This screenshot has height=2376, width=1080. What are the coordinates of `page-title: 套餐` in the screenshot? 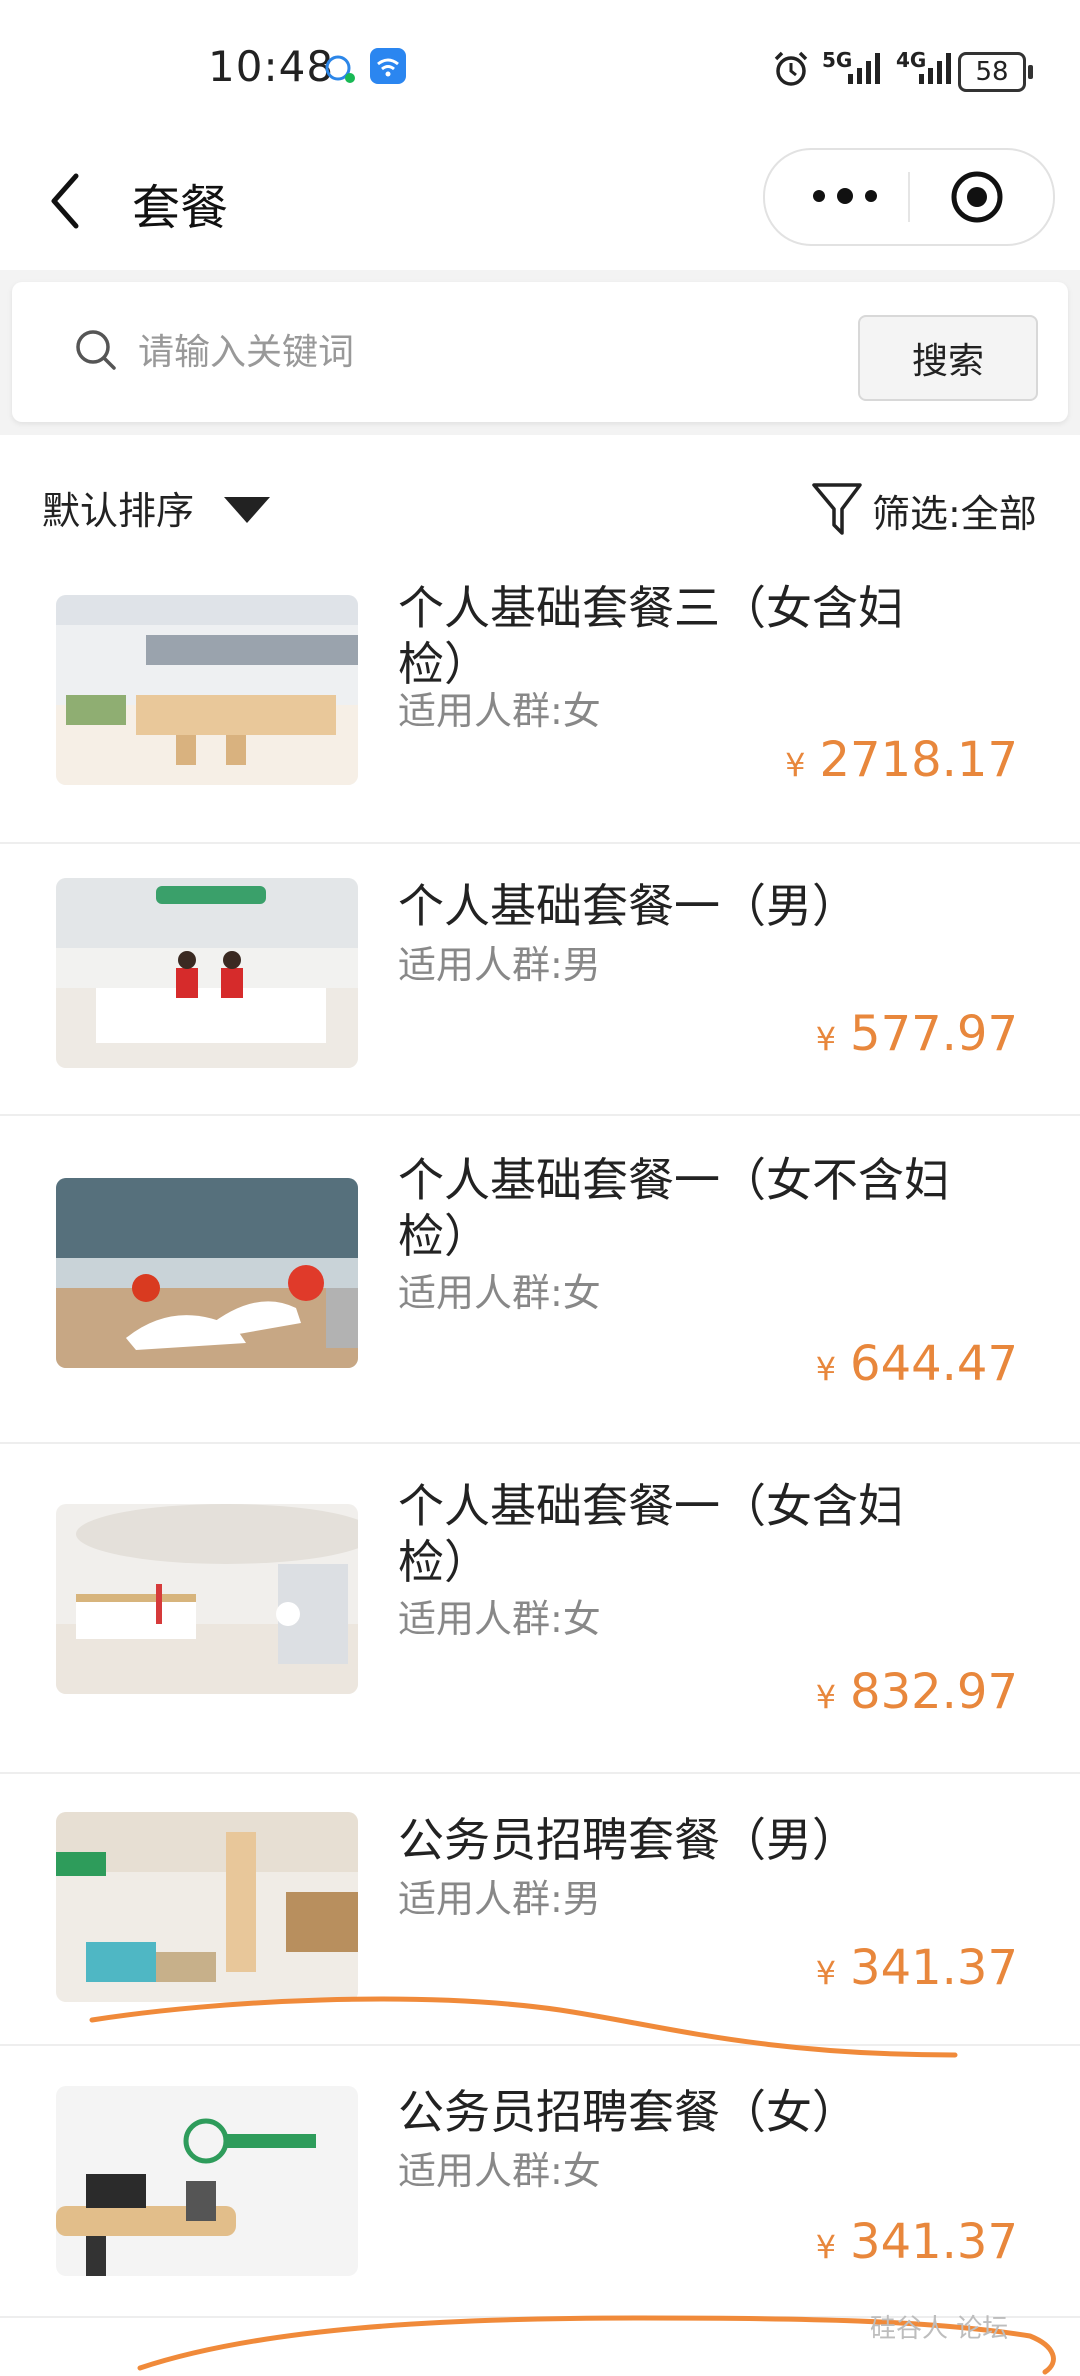 It's located at (180, 208).